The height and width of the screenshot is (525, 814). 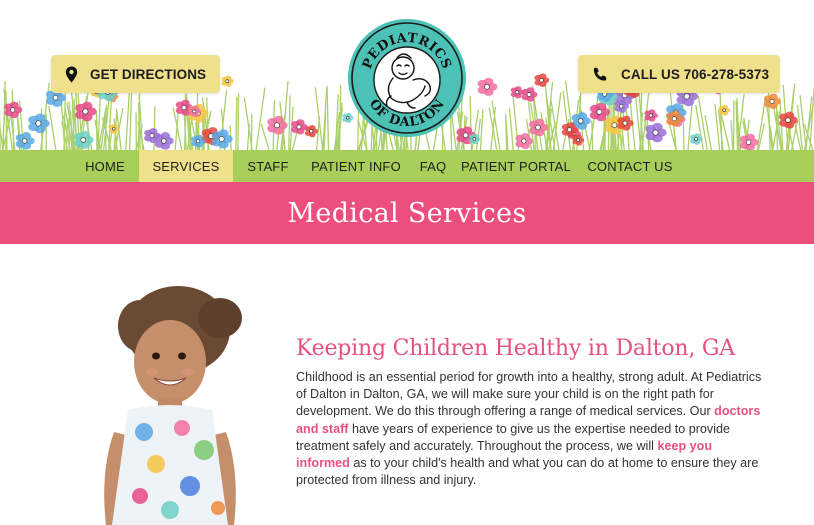 What do you see at coordinates (695, 74) in the screenshot?
I see `call-us-label: CALL US 706-278-5373` at bounding box center [695, 74].